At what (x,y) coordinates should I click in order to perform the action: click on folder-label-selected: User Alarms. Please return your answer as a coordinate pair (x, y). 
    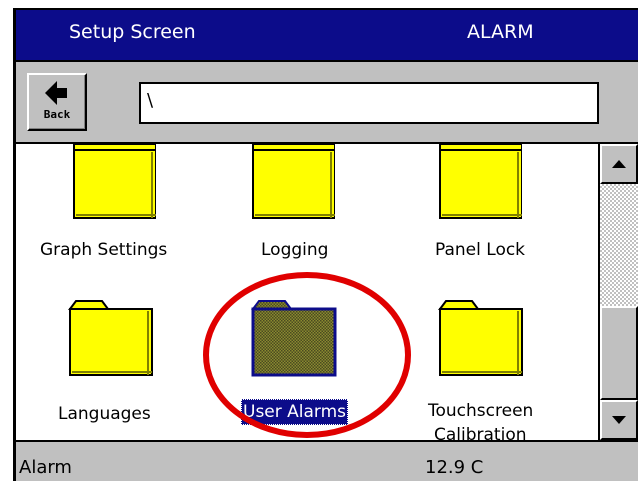
    Looking at the image, I should click on (295, 412).